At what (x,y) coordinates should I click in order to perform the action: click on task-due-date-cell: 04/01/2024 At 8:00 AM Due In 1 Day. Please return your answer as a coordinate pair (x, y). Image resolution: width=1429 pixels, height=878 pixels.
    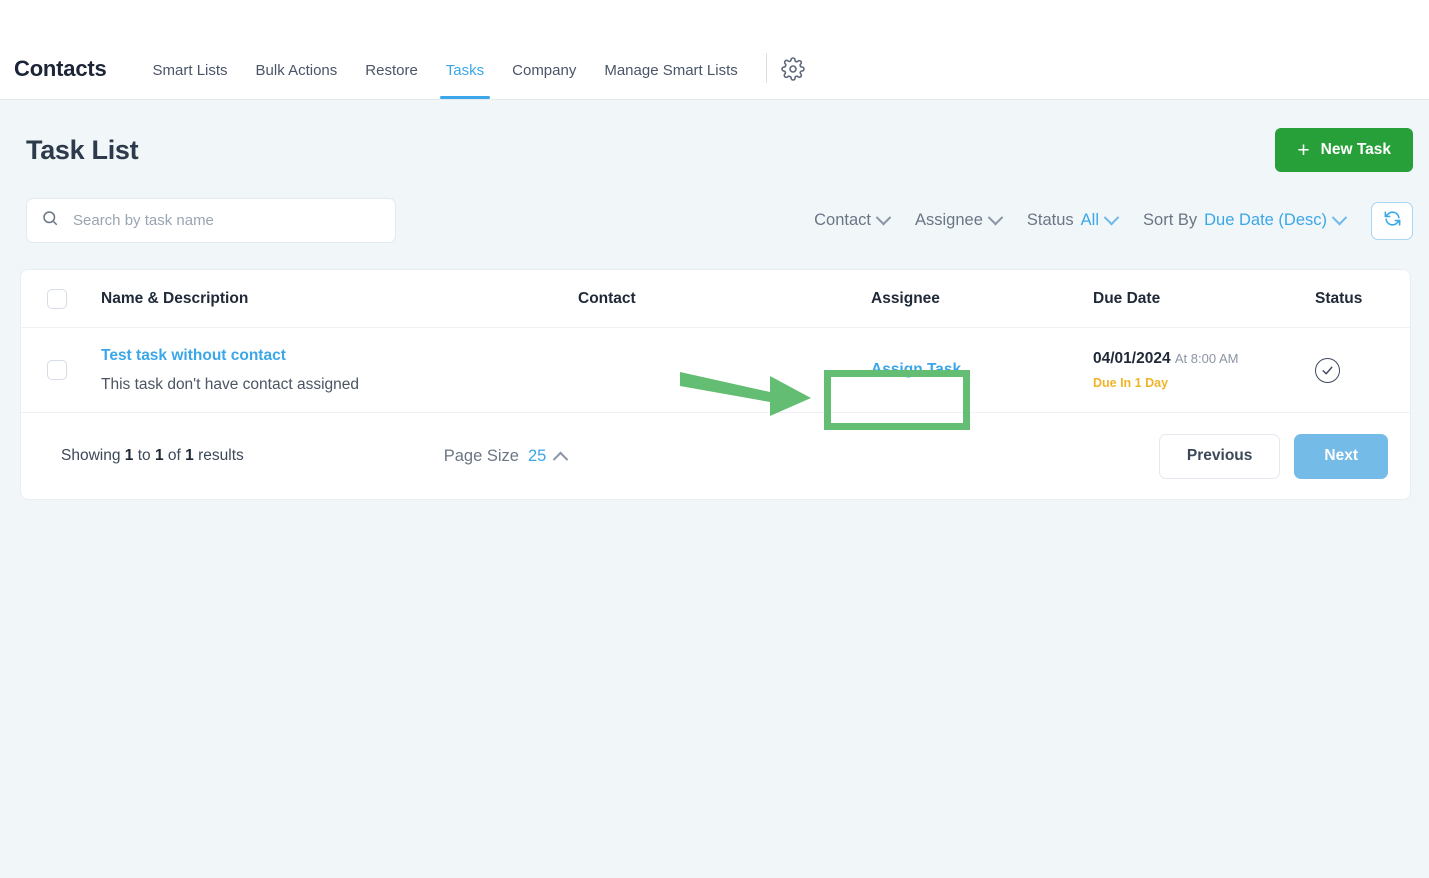
    Looking at the image, I should click on (1204, 370).